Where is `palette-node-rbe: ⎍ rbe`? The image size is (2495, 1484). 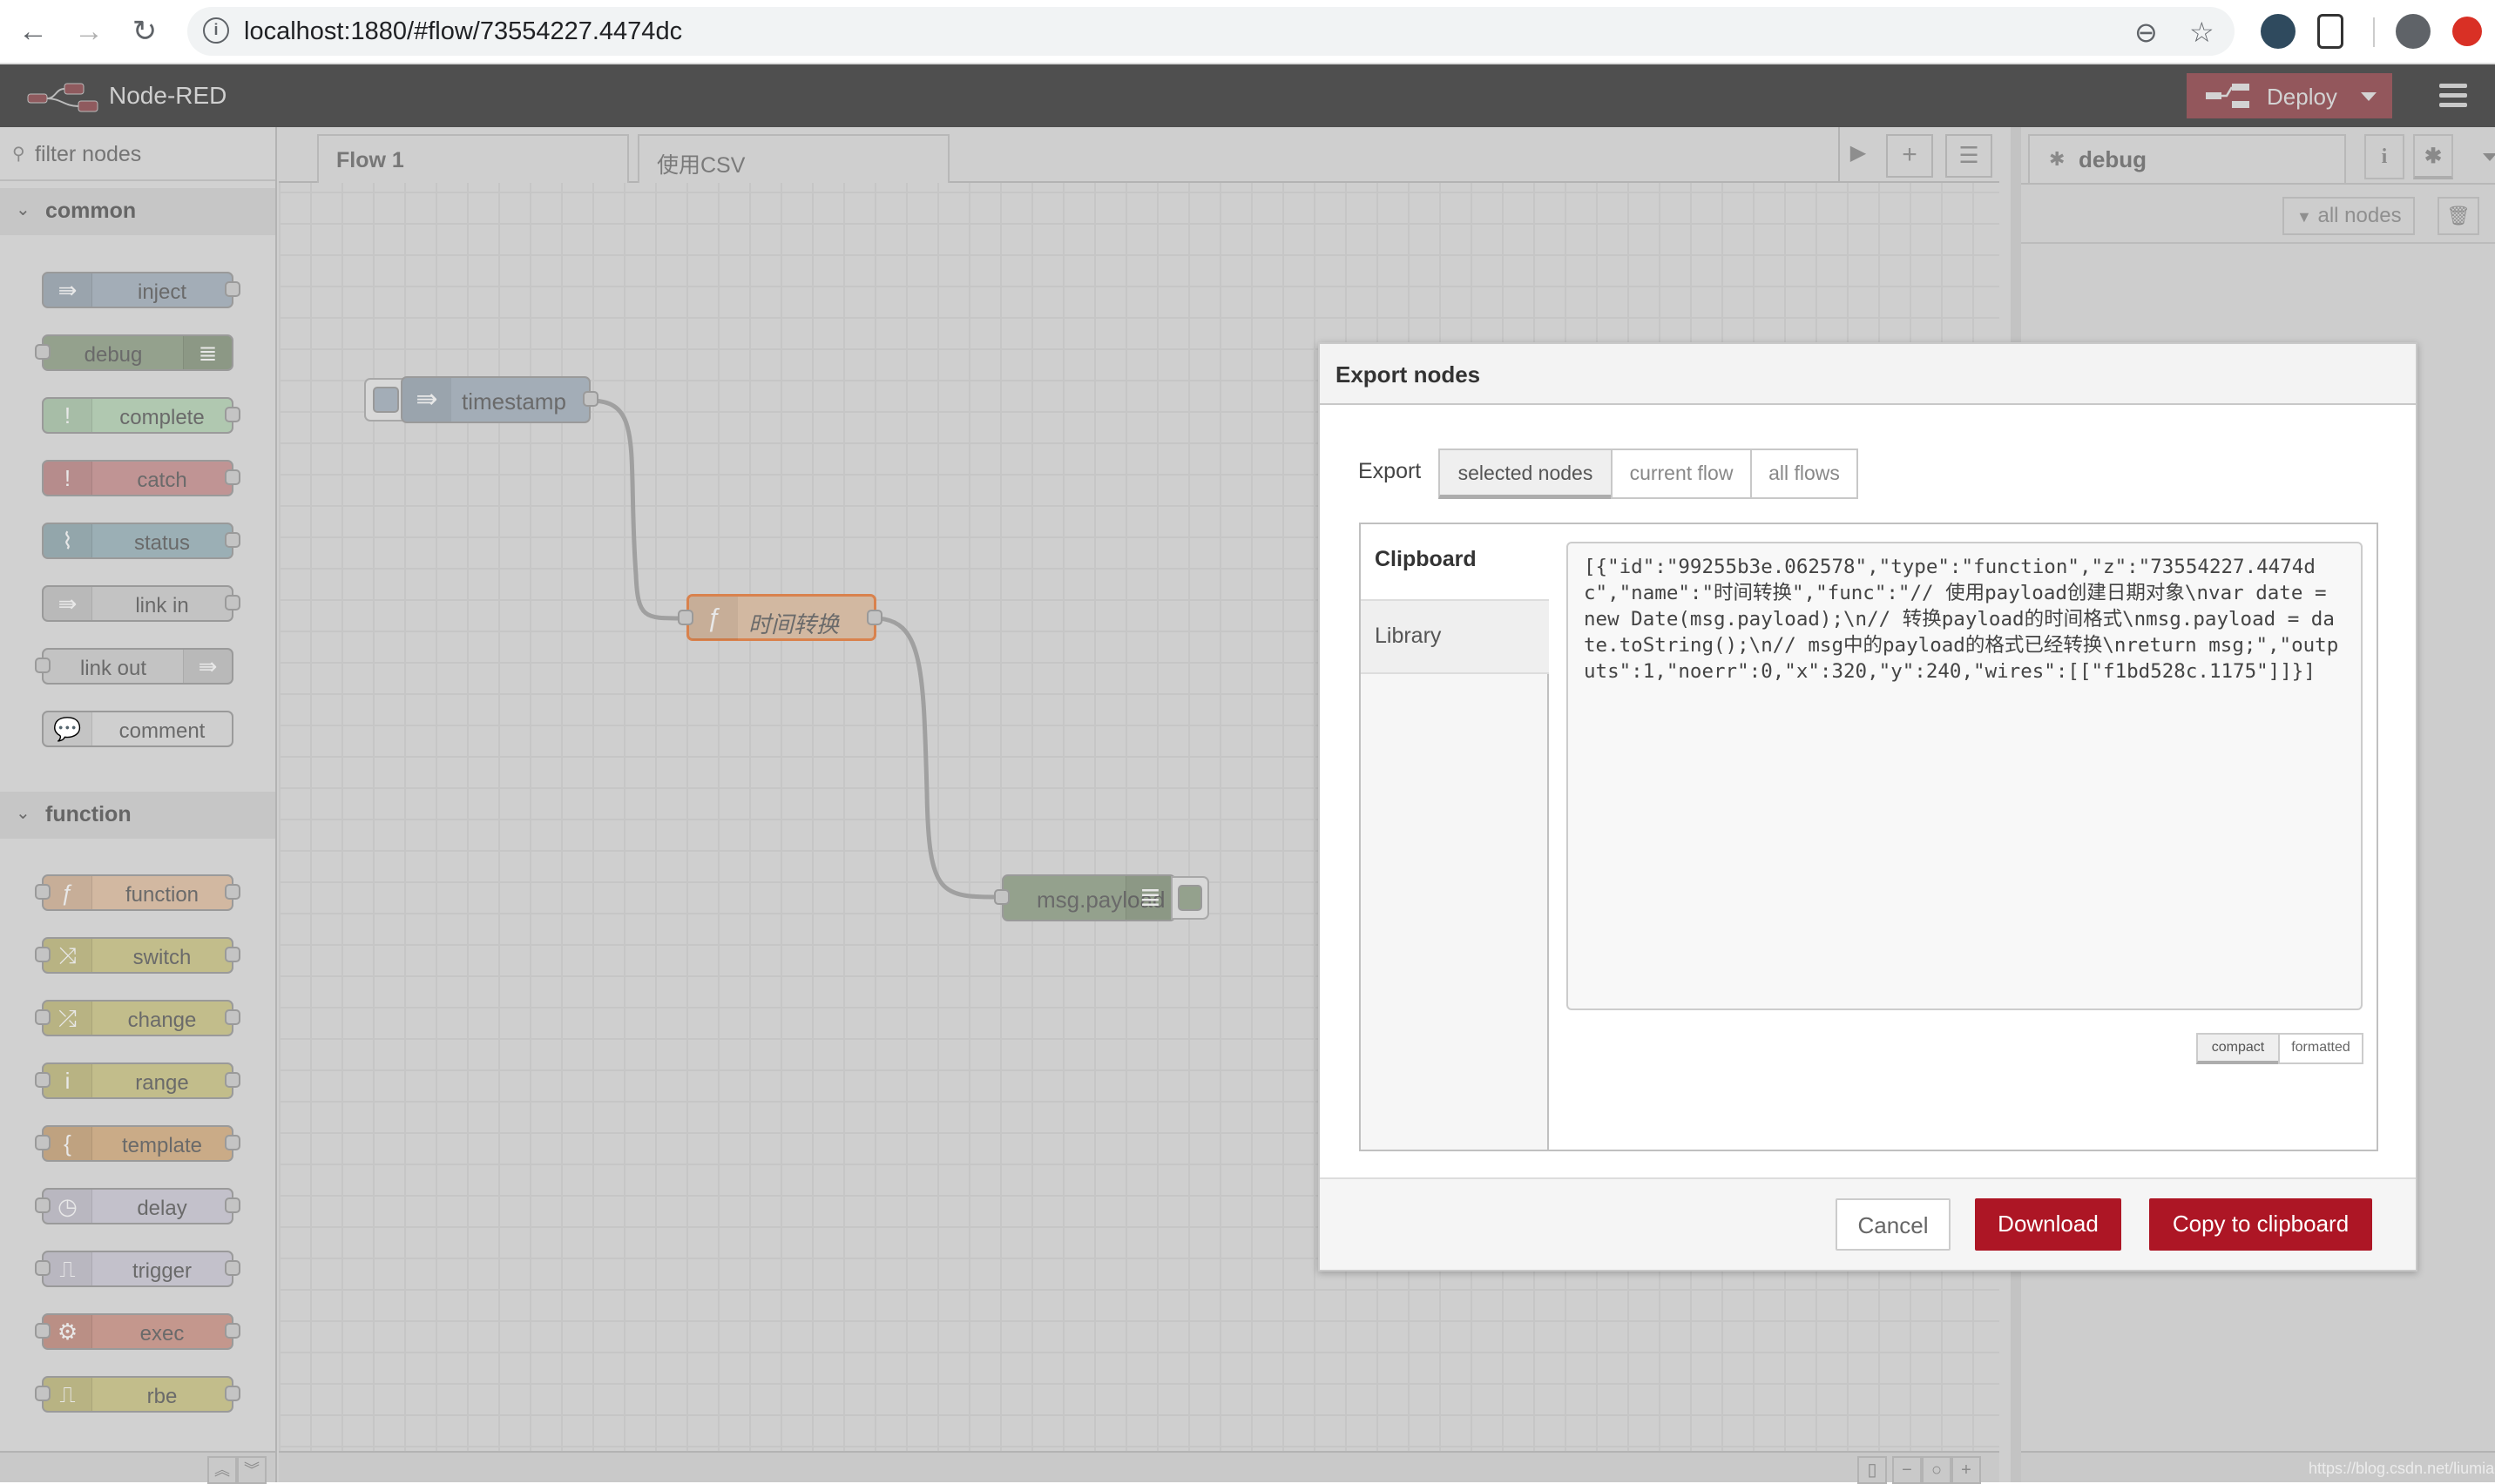
palette-node-rbe: ⎍ rbe is located at coordinates (137, 1394).